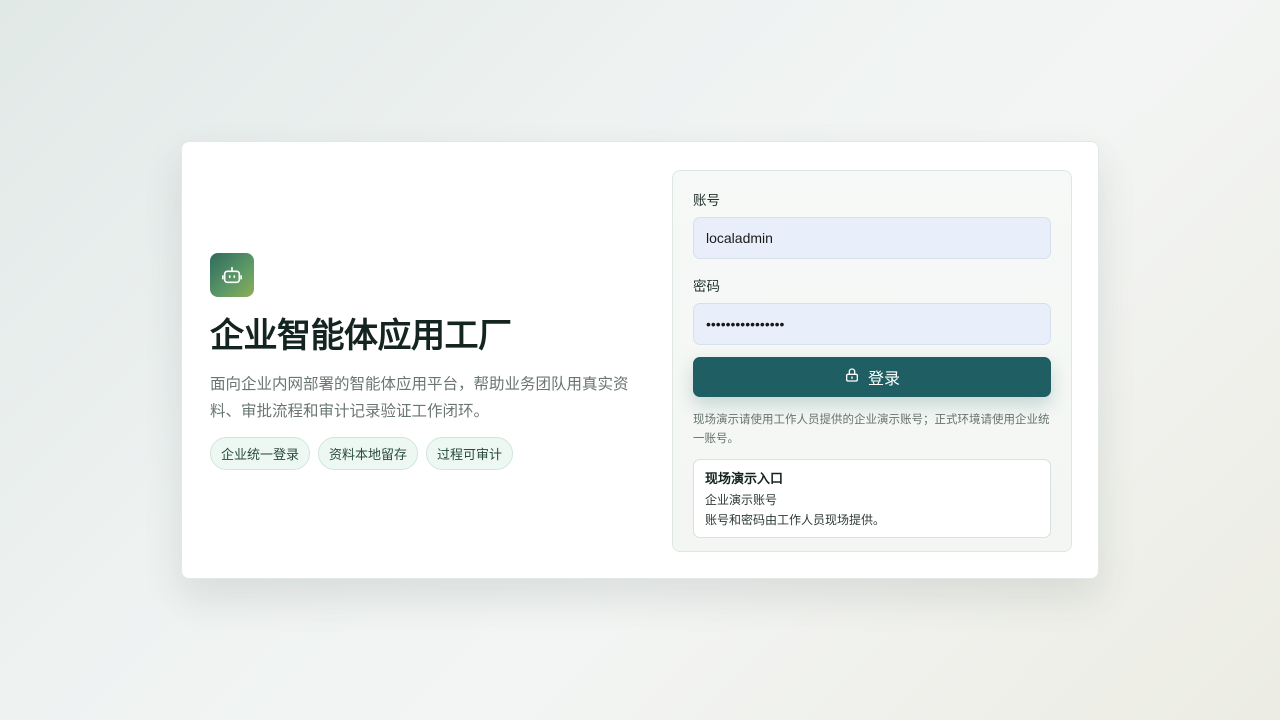  I want to click on robot-icon, so click(232, 275).